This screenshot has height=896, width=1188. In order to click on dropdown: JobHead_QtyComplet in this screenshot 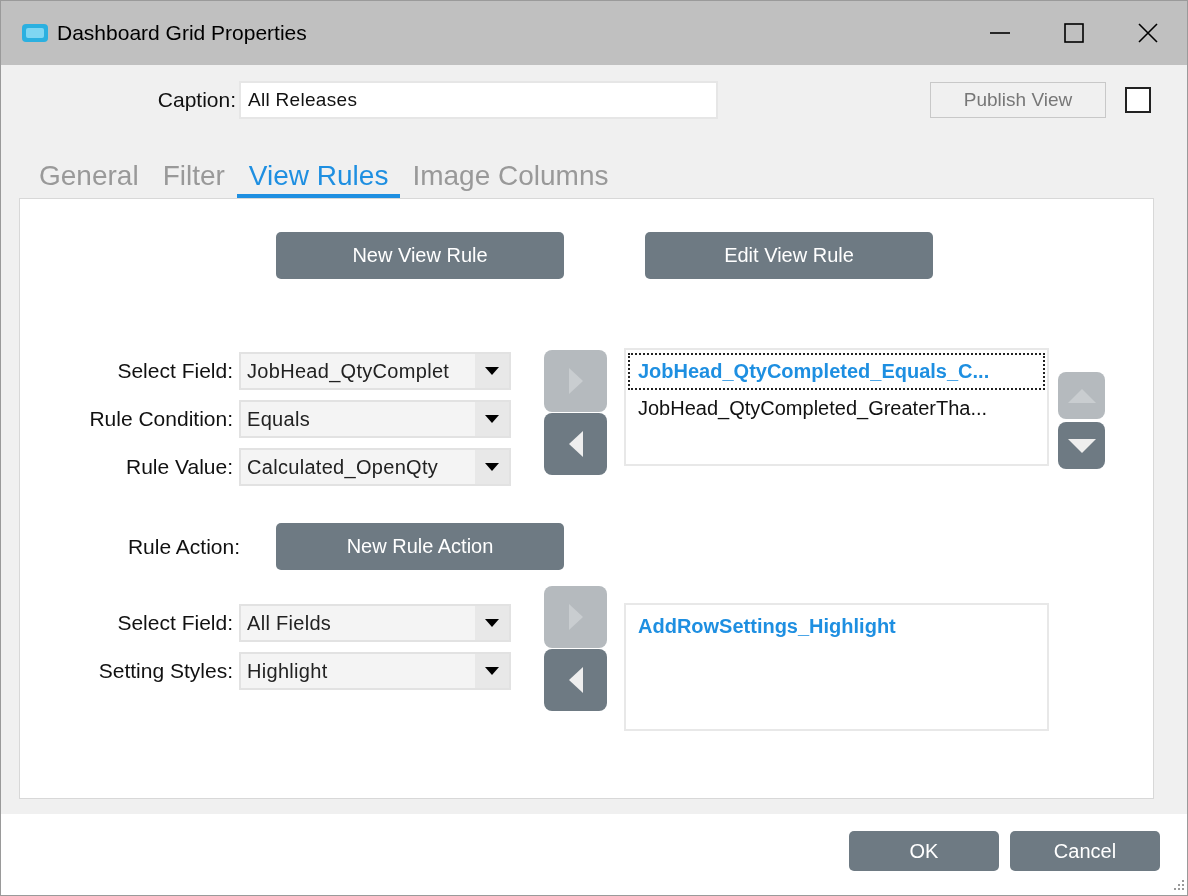, I will do `click(375, 371)`.